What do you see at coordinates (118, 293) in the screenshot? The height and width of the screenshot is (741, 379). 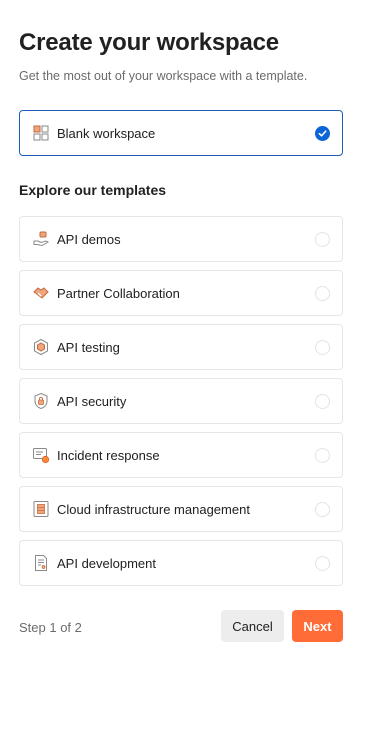 I see `template-label: Partner Collaboration` at bounding box center [118, 293].